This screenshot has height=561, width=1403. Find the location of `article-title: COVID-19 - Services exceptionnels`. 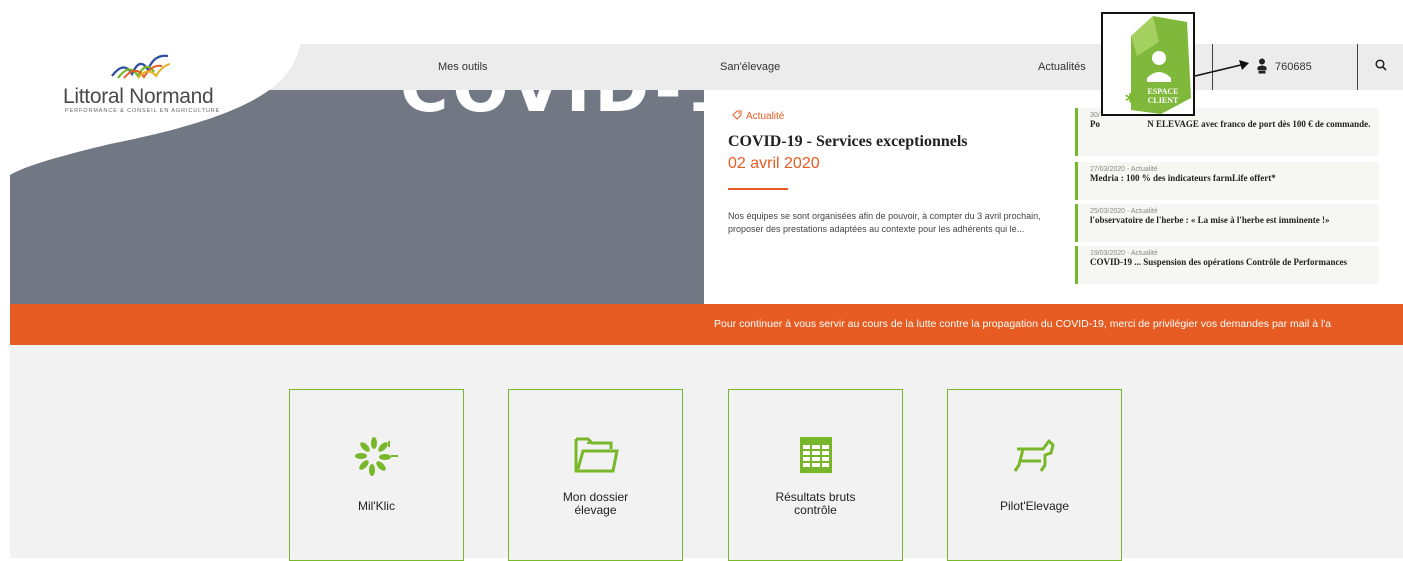

article-title: COVID-19 - Services exceptionnels is located at coordinates (848, 142).